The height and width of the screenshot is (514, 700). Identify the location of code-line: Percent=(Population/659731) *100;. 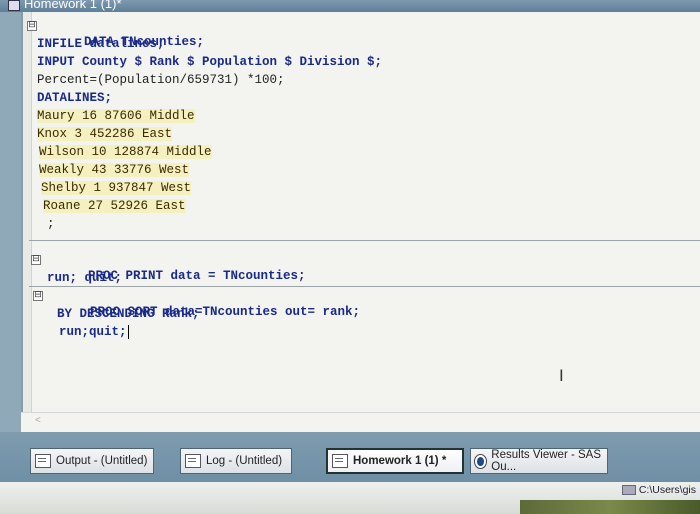
(161, 80).